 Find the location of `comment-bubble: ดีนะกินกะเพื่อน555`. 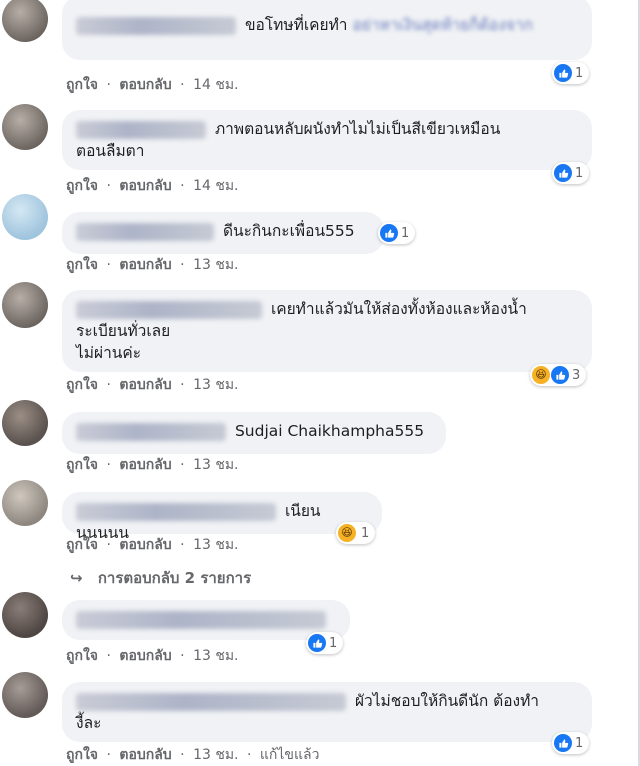

comment-bubble: ดีนะกินกะเพื่อน555 is located at coordinates (223, 233).